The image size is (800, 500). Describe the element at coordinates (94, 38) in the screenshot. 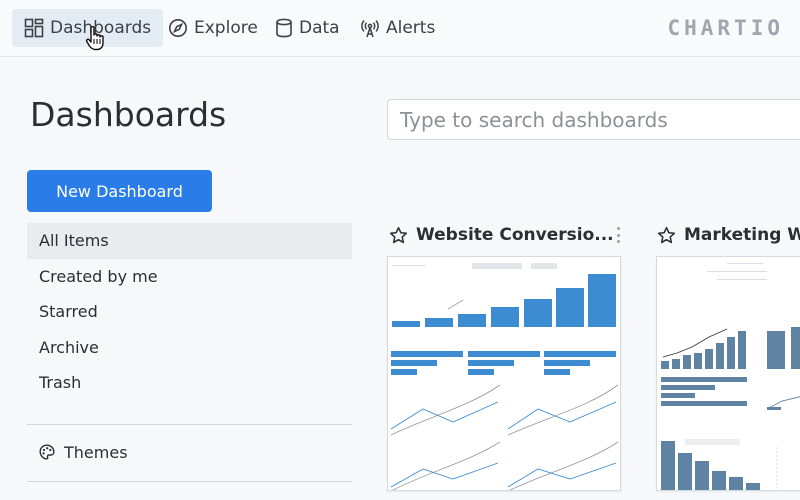

I see `hand-cursor-icon` at that location.